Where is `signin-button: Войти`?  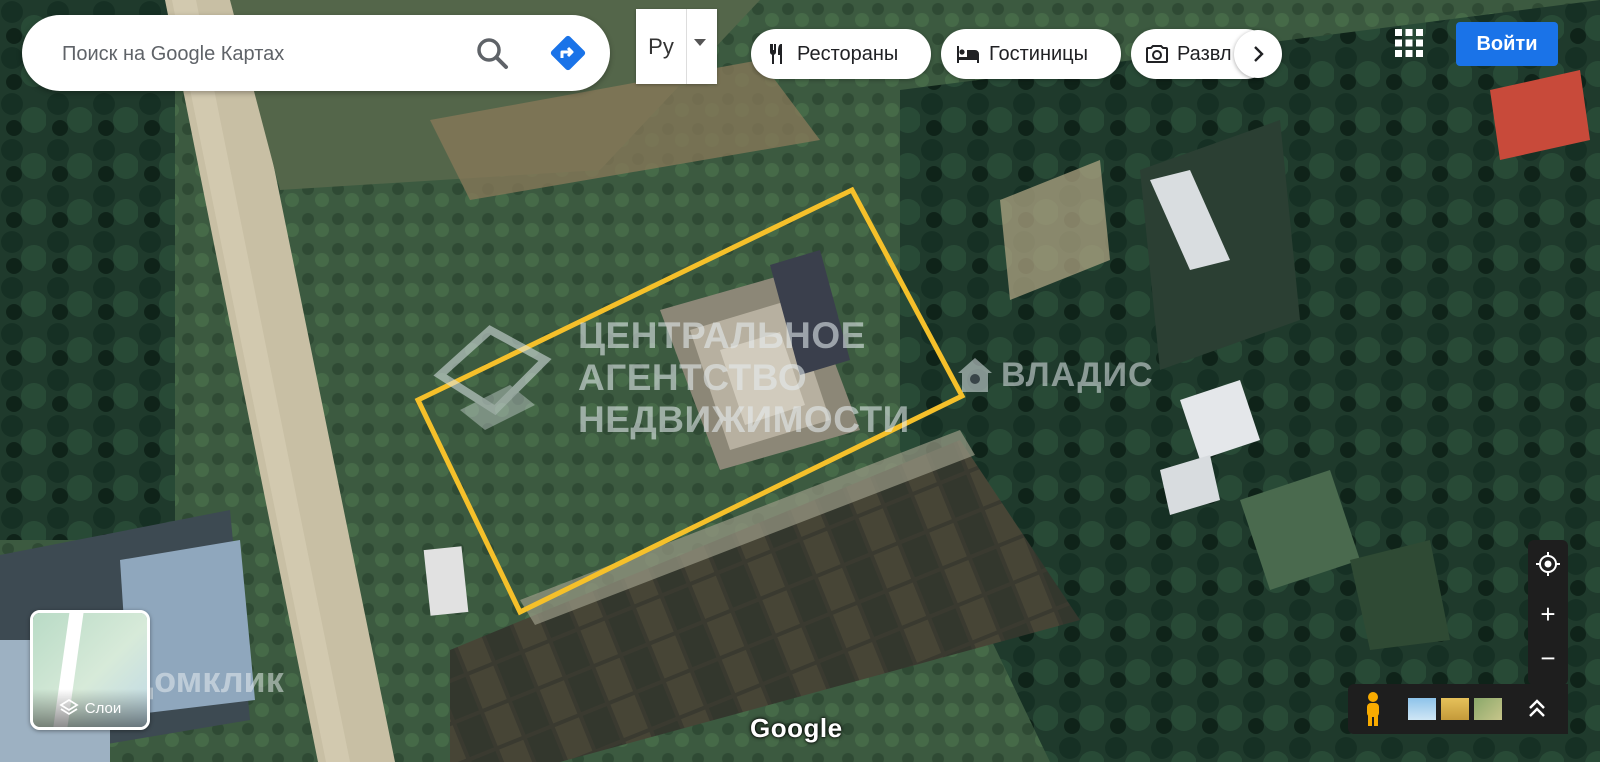
signin-button: Войти is located at coordinates (1507, 44).